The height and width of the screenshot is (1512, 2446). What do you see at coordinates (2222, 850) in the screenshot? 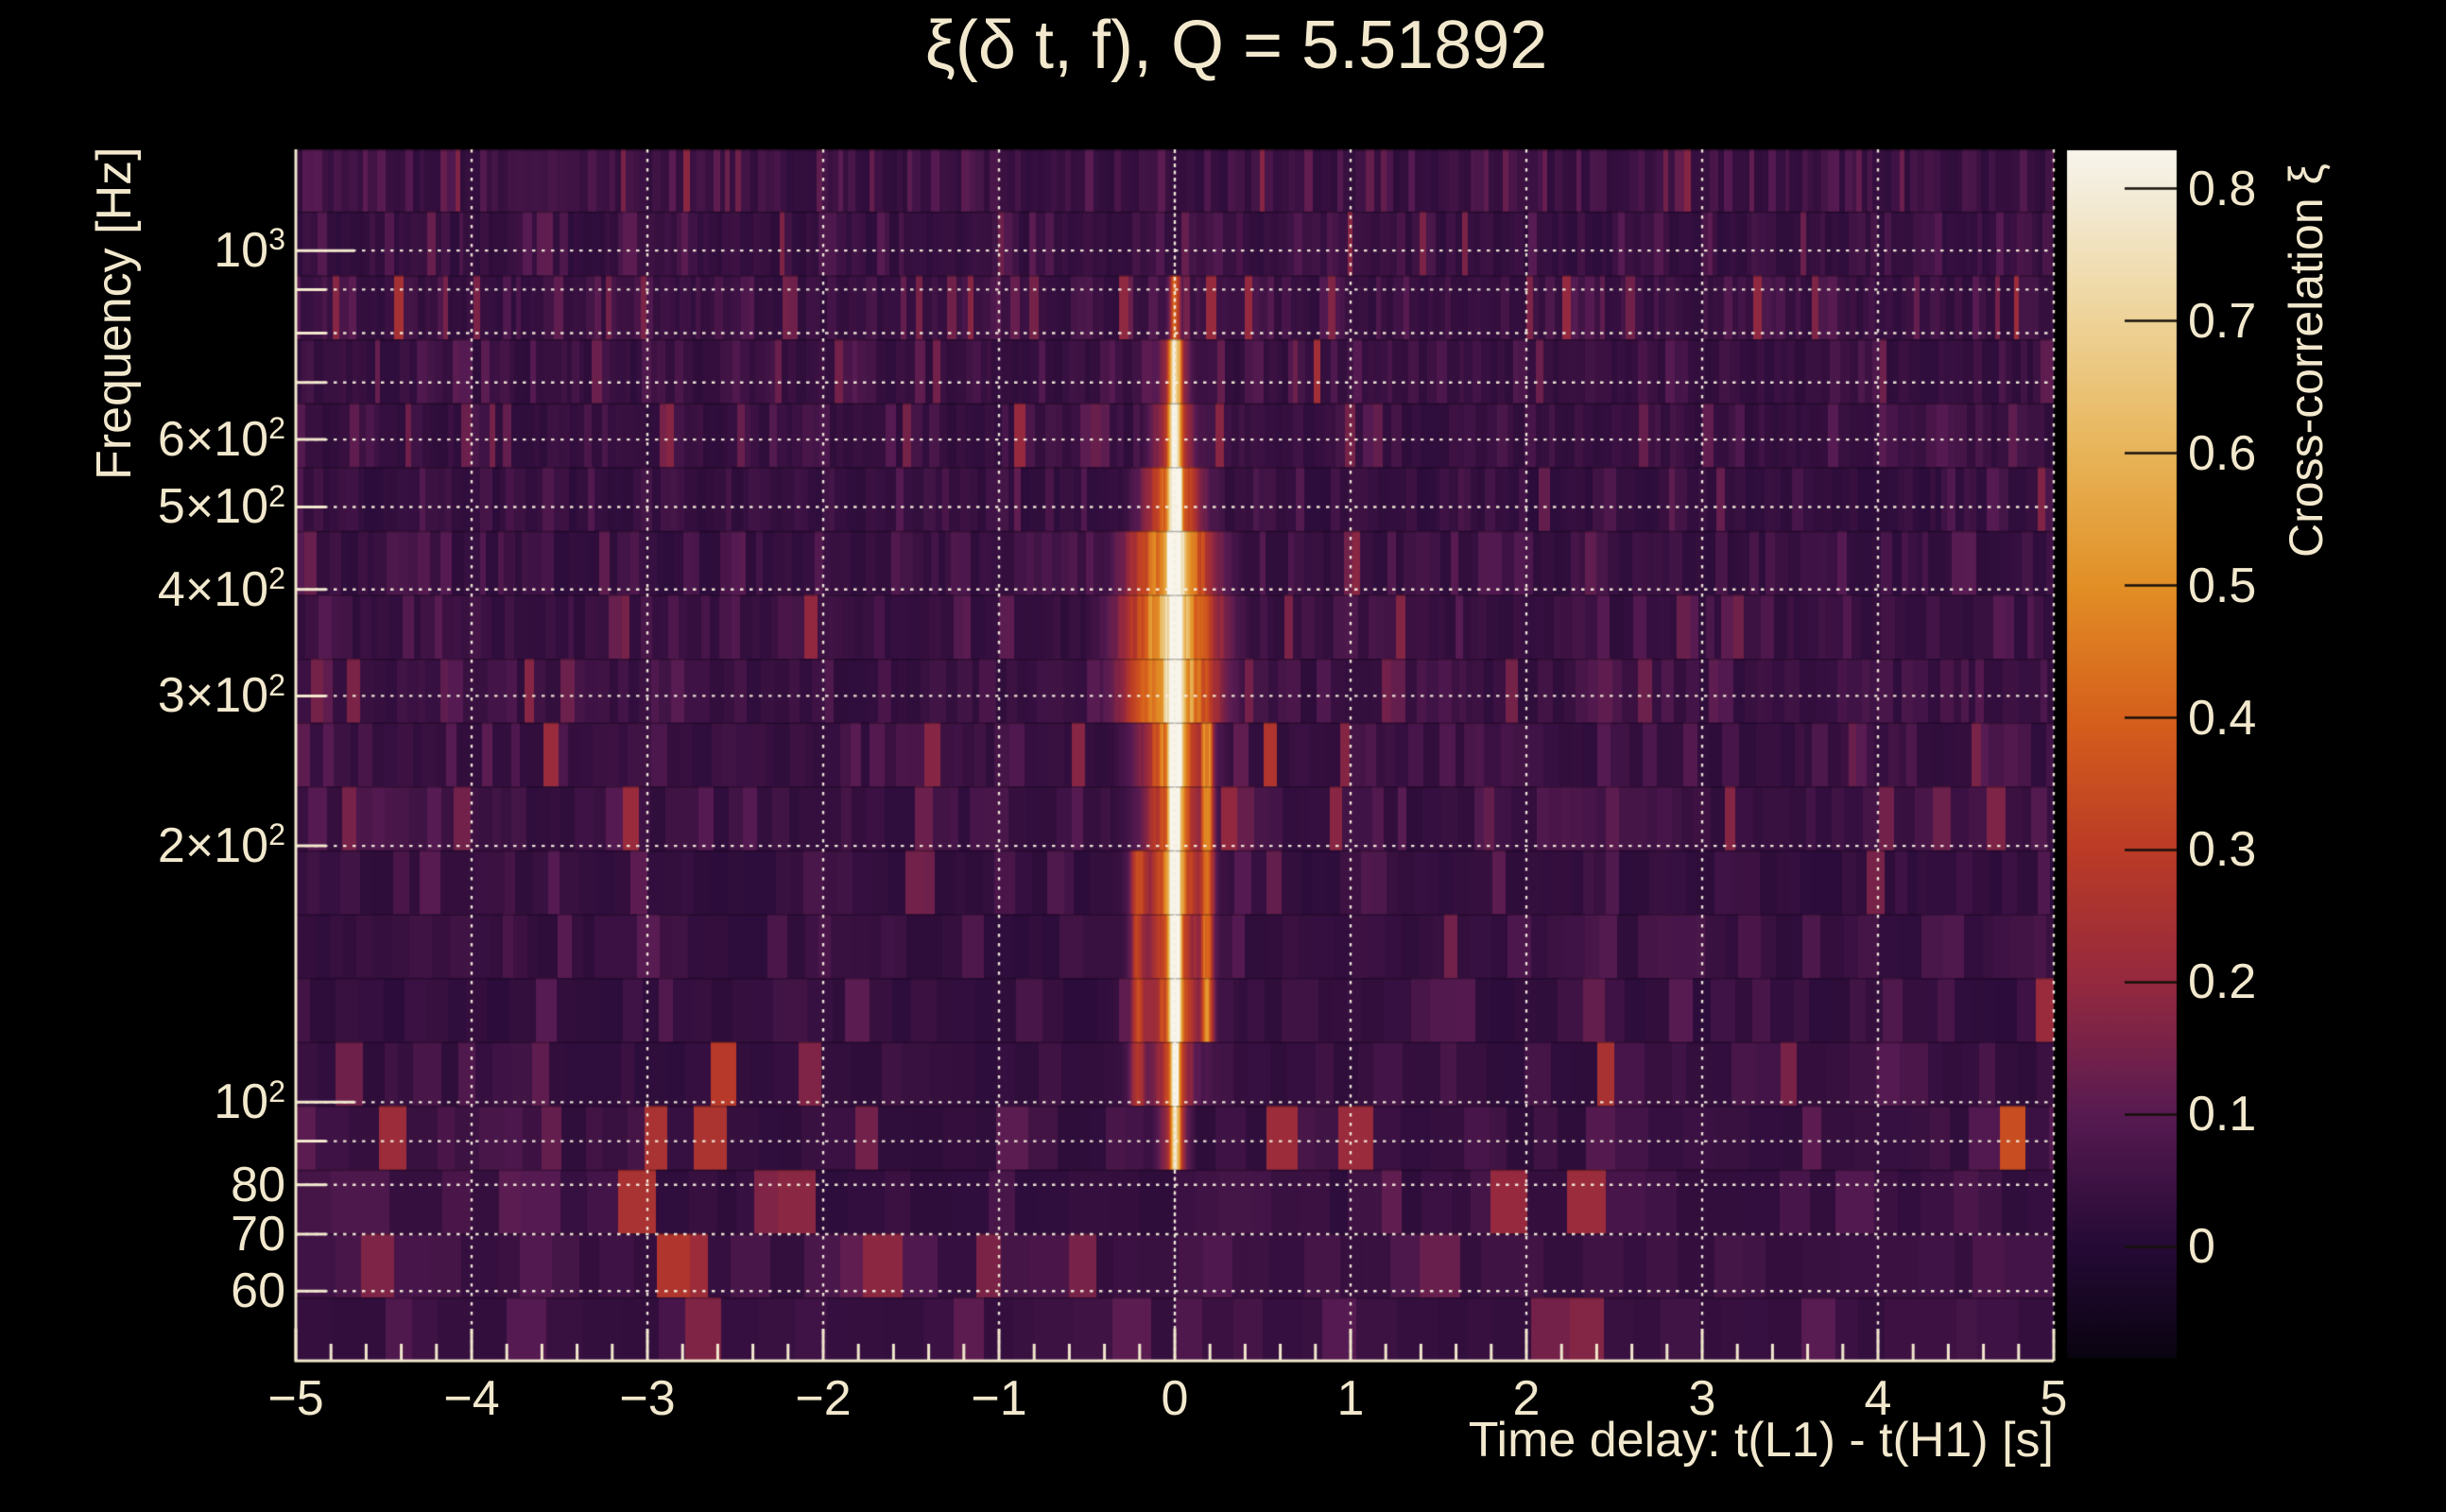
I see `colorbar-tick-label: 0.3` at bounding box center [2222, 850].